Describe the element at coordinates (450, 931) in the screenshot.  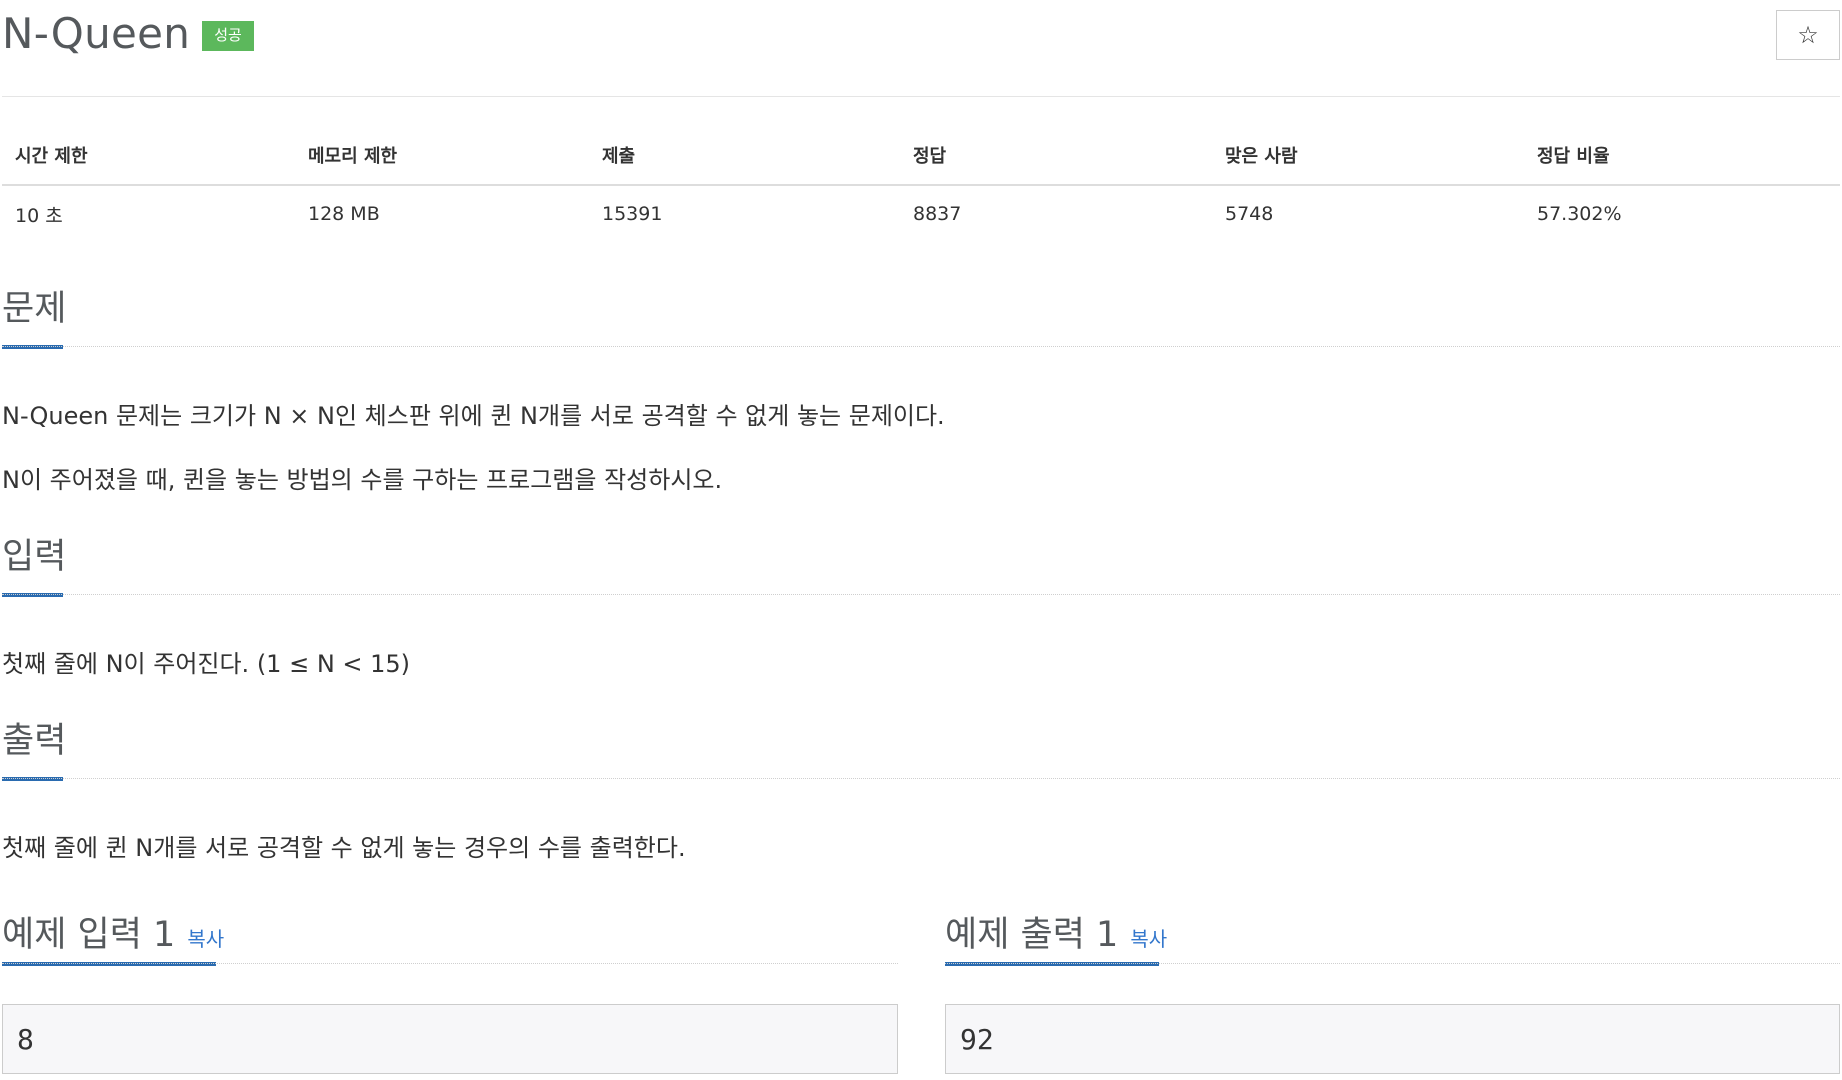
I see `sample-input-title: 예제 입력 1 복사` at that location.